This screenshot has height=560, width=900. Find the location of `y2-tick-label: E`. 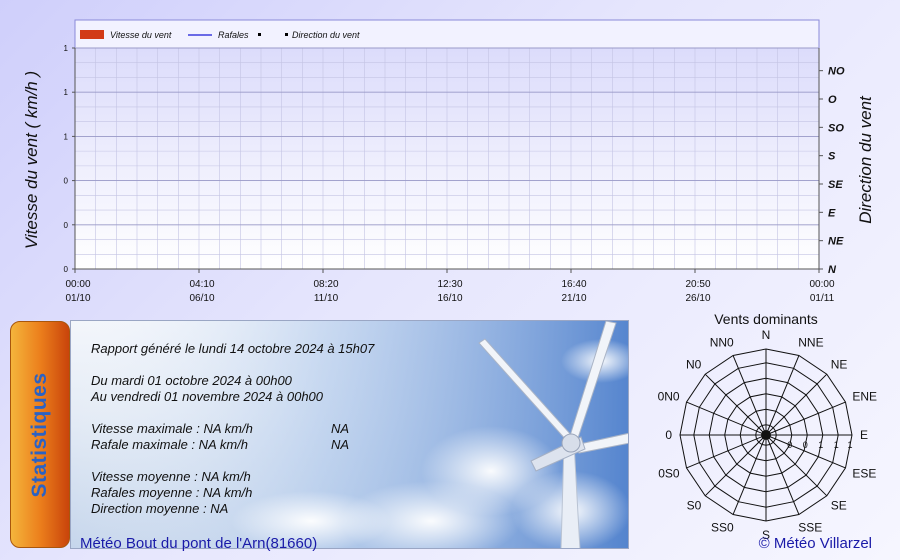

y2-tick-label: E is located at coordinates (832, 213).